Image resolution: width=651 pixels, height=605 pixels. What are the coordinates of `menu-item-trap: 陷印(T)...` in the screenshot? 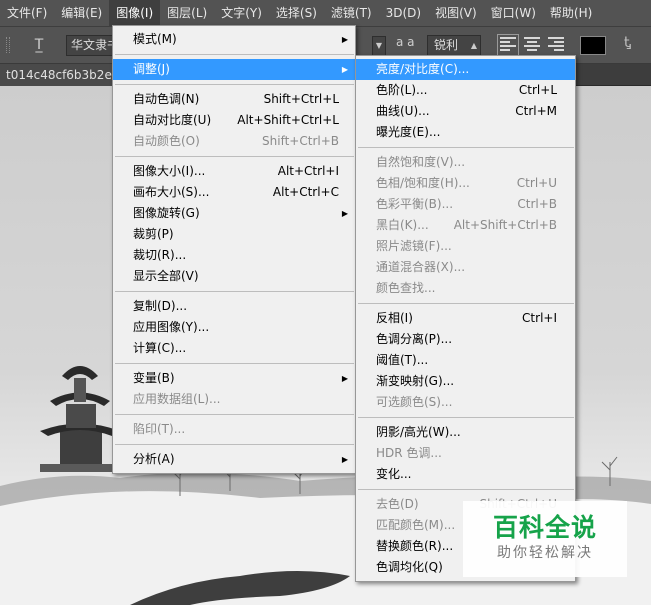 It's located at (234, 429).